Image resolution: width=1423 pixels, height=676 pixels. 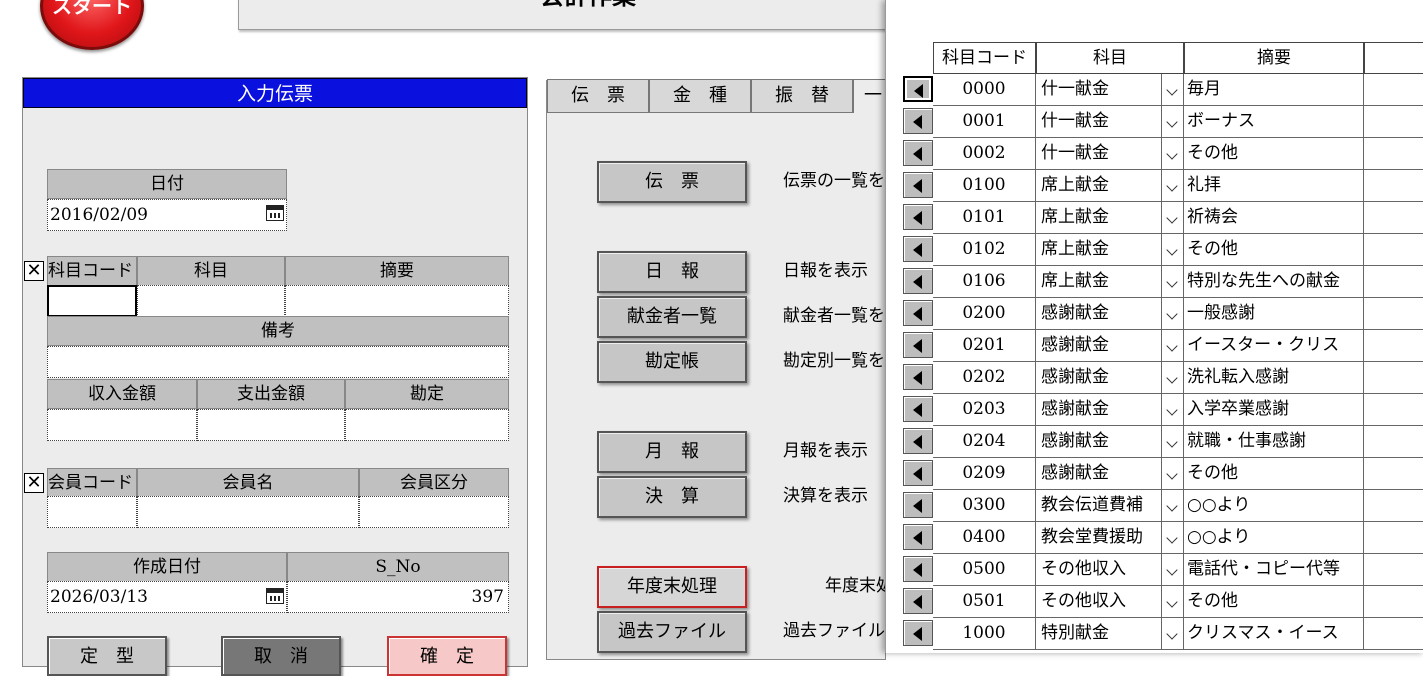 I want to click on tab-transfer: 振 替, so click(x=802, y=96).